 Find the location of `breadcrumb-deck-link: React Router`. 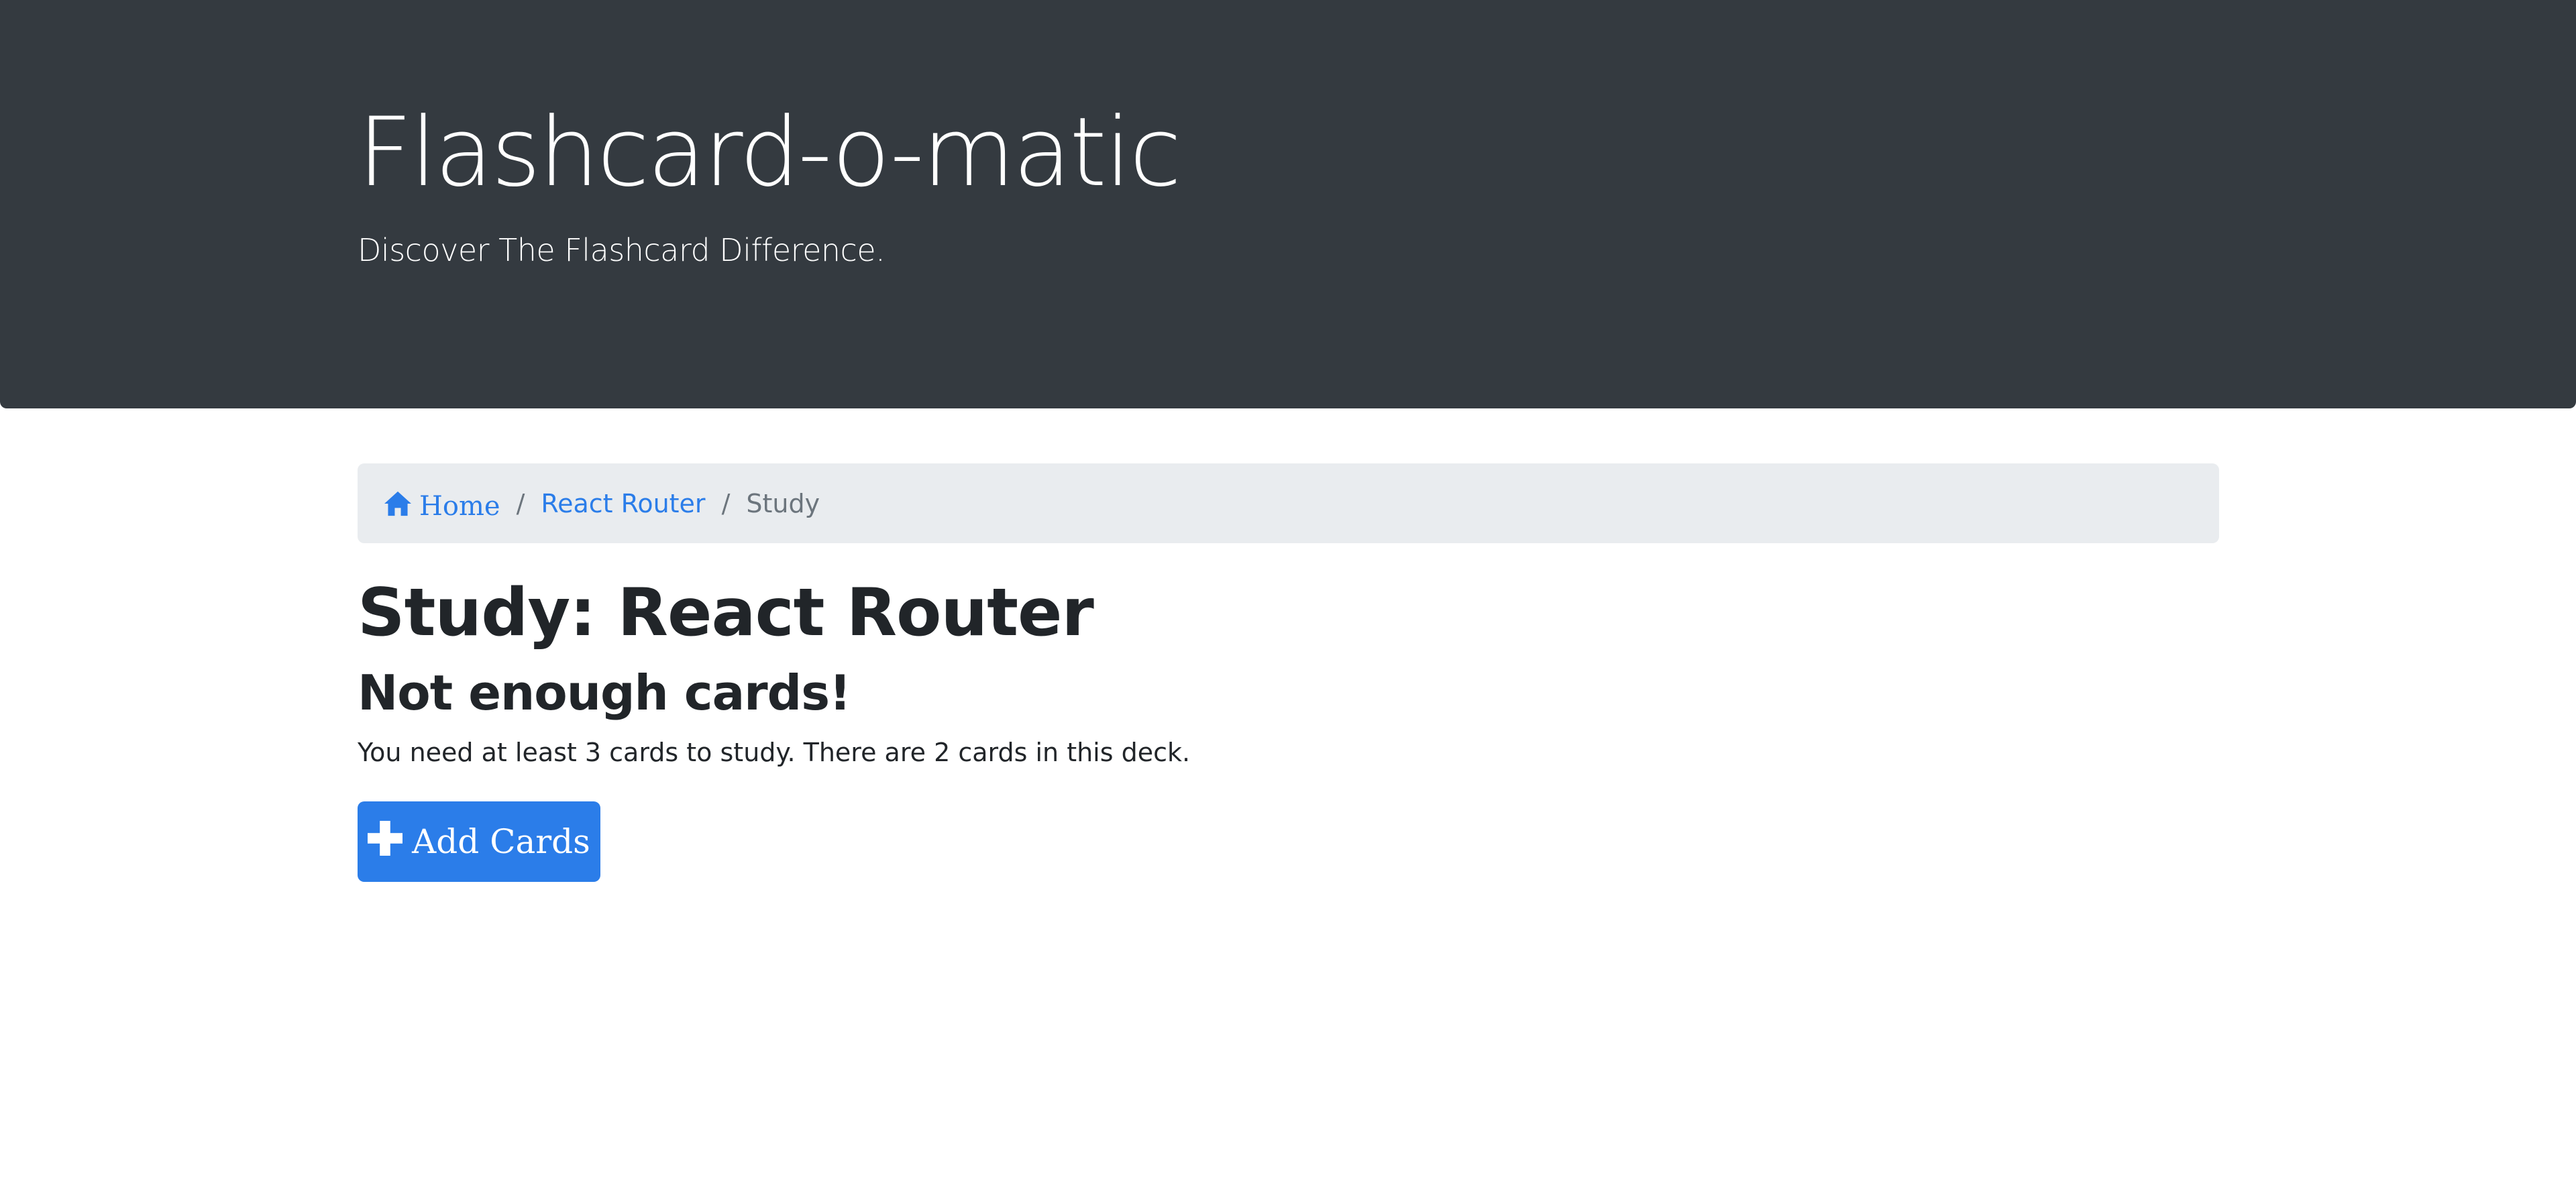

breadcrumb-deck-link: React Router is located at coordinates (623, 503).